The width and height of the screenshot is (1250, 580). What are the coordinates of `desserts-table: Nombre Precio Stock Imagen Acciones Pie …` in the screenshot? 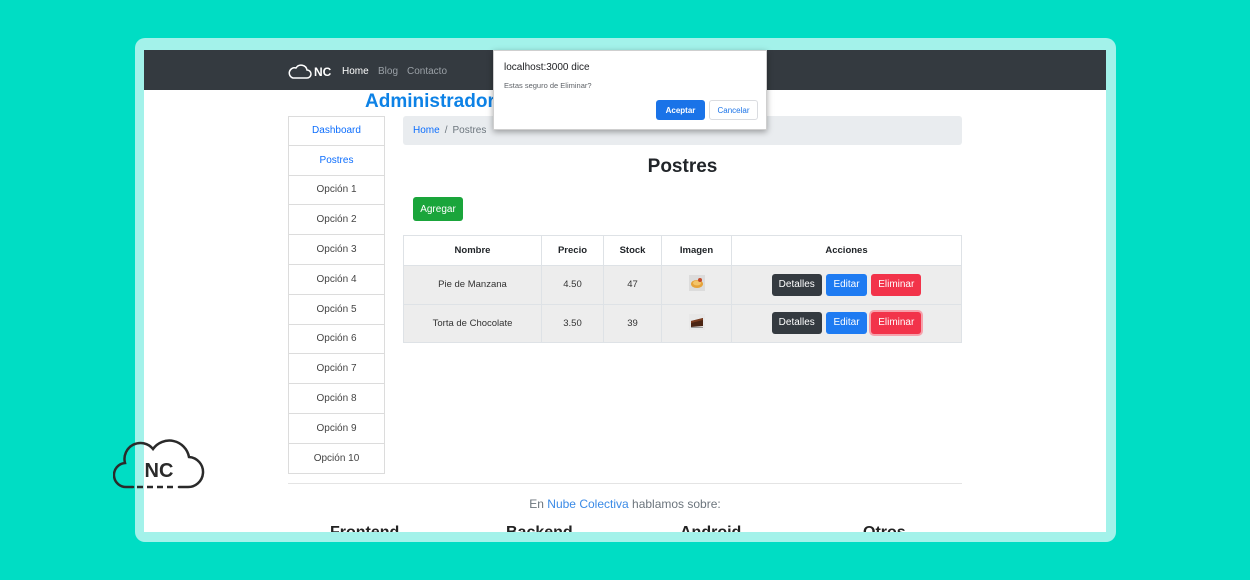 It's located at (682, 289).